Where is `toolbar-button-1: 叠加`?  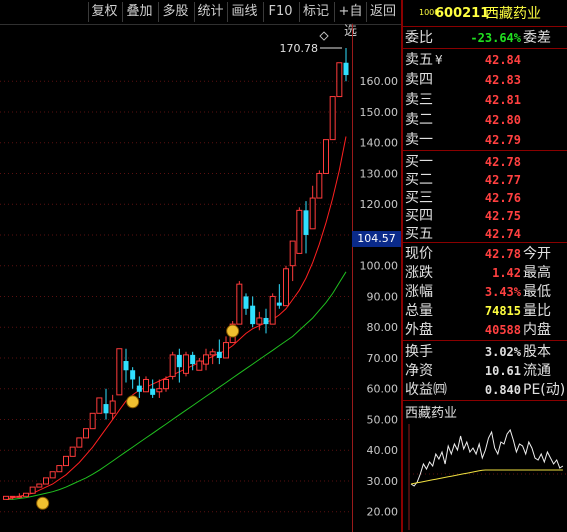 toolbar-button-1: 叠加 is located at coordinates (139, 12).